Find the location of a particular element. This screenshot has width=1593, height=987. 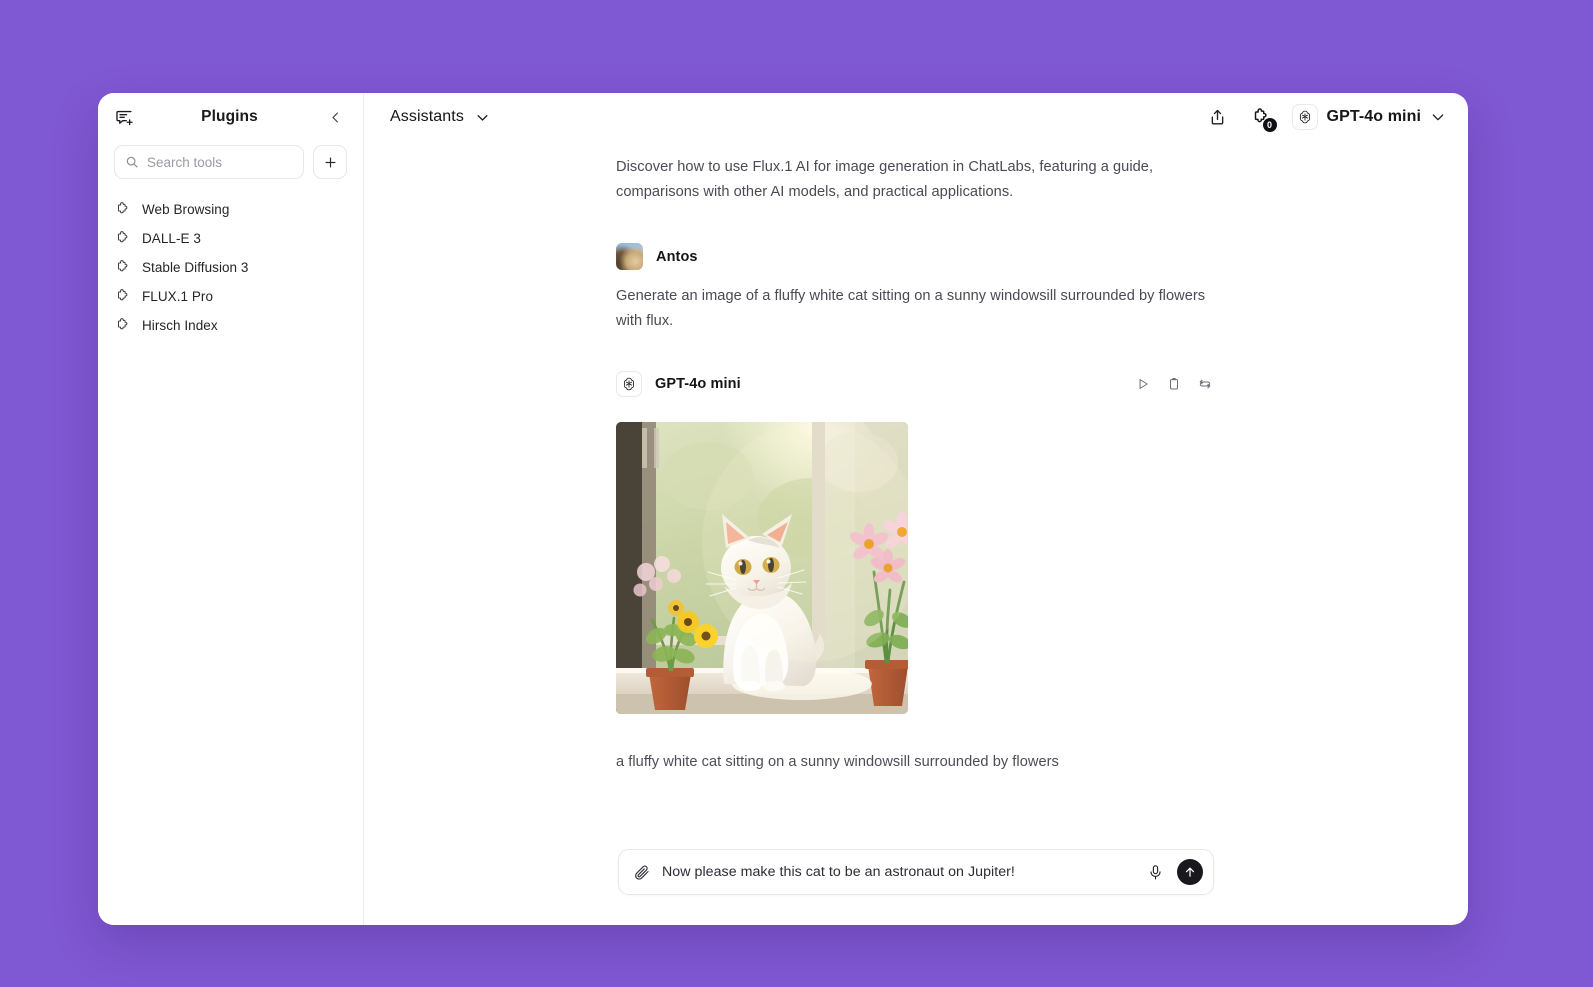

chevron-left-icon is located at coordinates (335, 117).